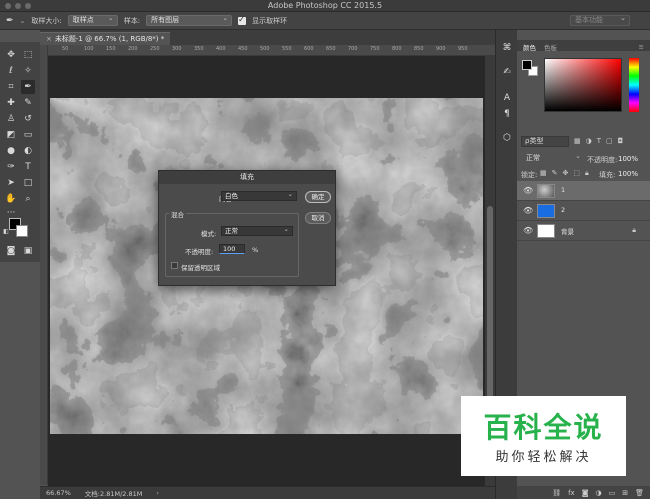  Describe the element at coordinates (11, 167) in the screenshot. I see `pen-tool-icon: ✑` at that location.